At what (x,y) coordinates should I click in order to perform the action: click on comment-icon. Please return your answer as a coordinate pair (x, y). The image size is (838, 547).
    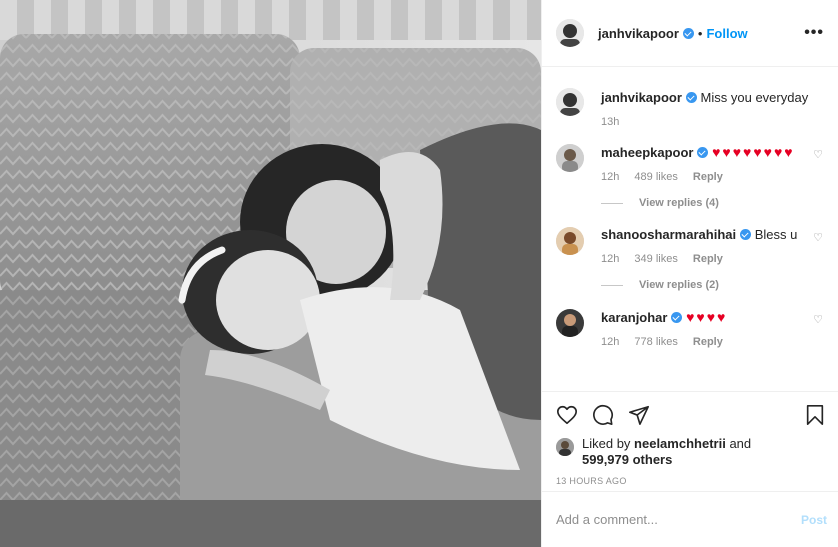
    Looking at the image, I should click on (603, 415).